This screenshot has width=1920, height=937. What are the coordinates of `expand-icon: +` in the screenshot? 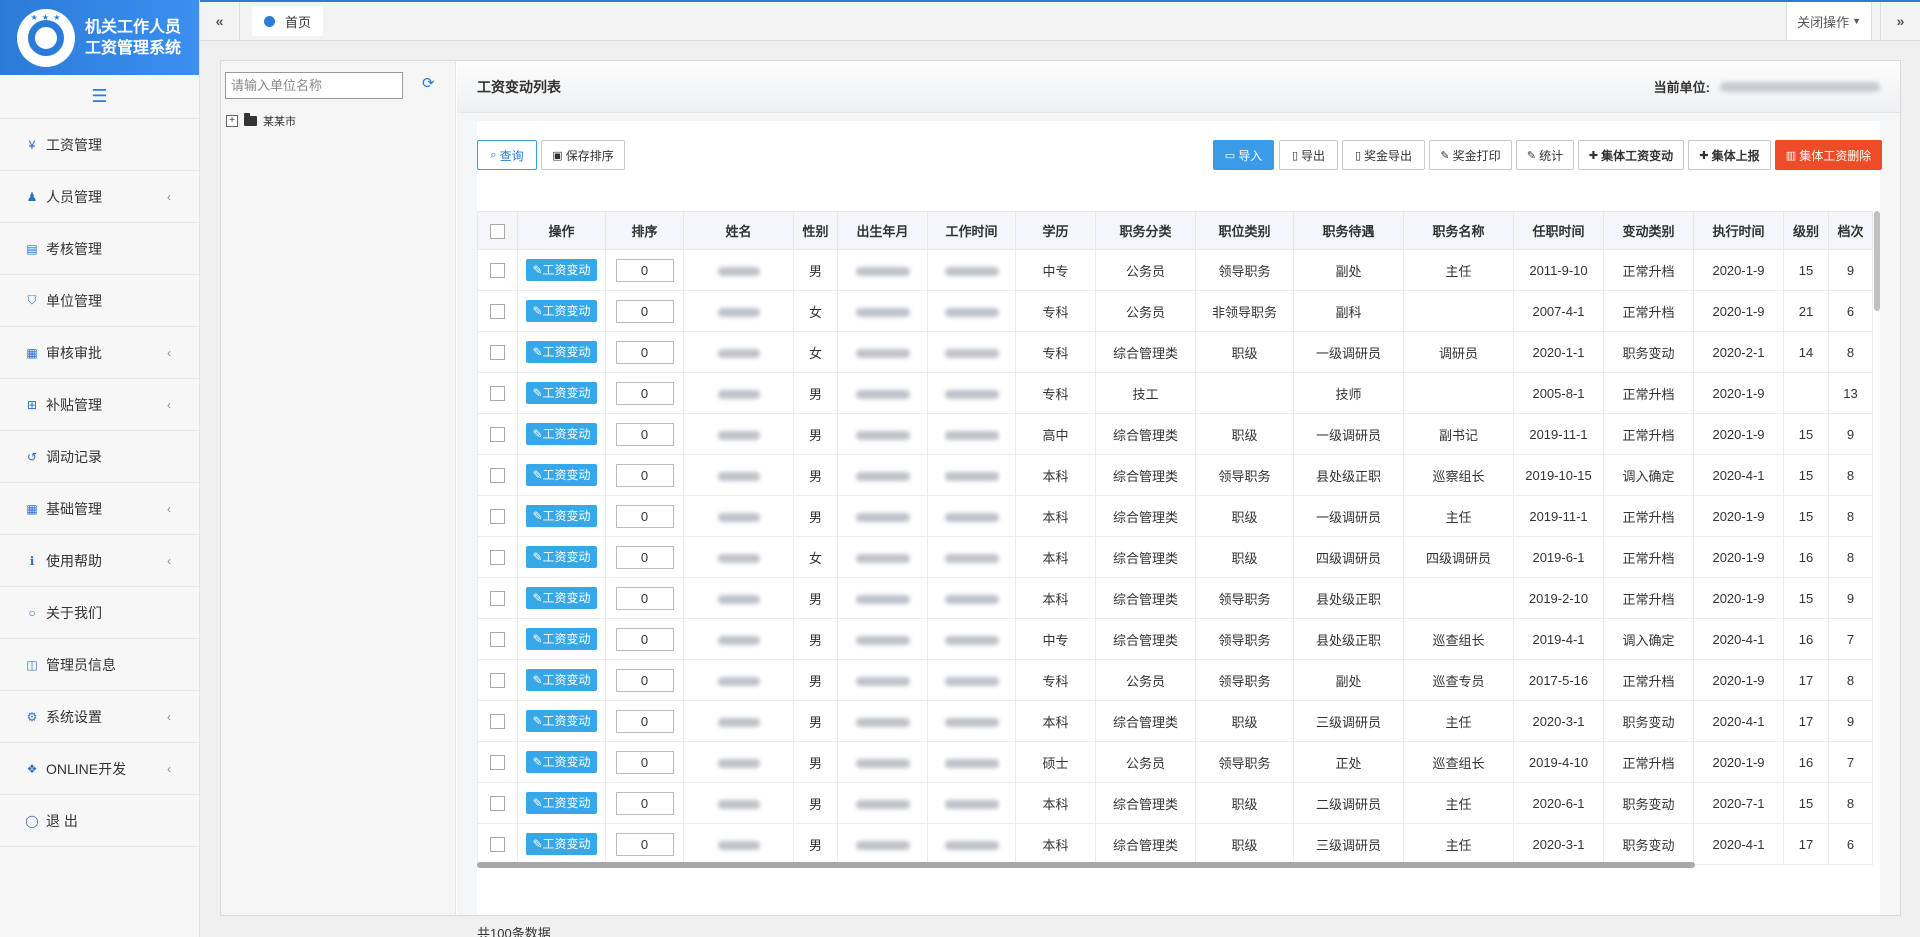 It's located at (232, 121).